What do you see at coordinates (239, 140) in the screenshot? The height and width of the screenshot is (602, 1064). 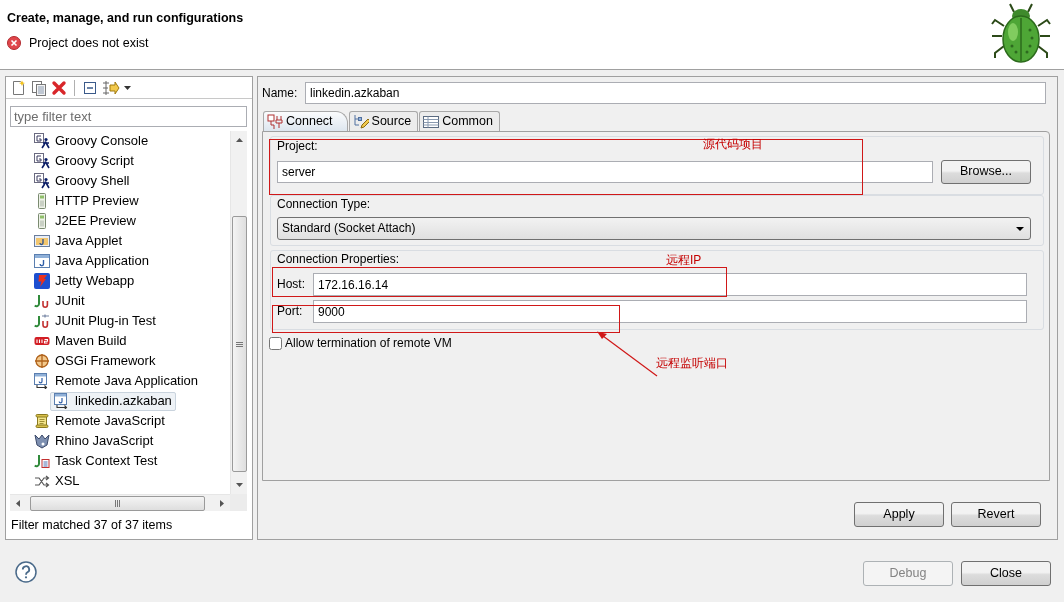 I see `scroll-up-icon` at bounding box center [239, 140].